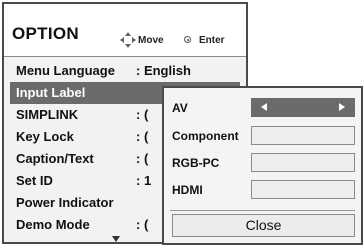 The height and width of the screenshot is (249, 363). What do you see at coordinates (303, 189) in the screenshot?
I see `hdmi-label-selector` at bounding box center [303, 189].